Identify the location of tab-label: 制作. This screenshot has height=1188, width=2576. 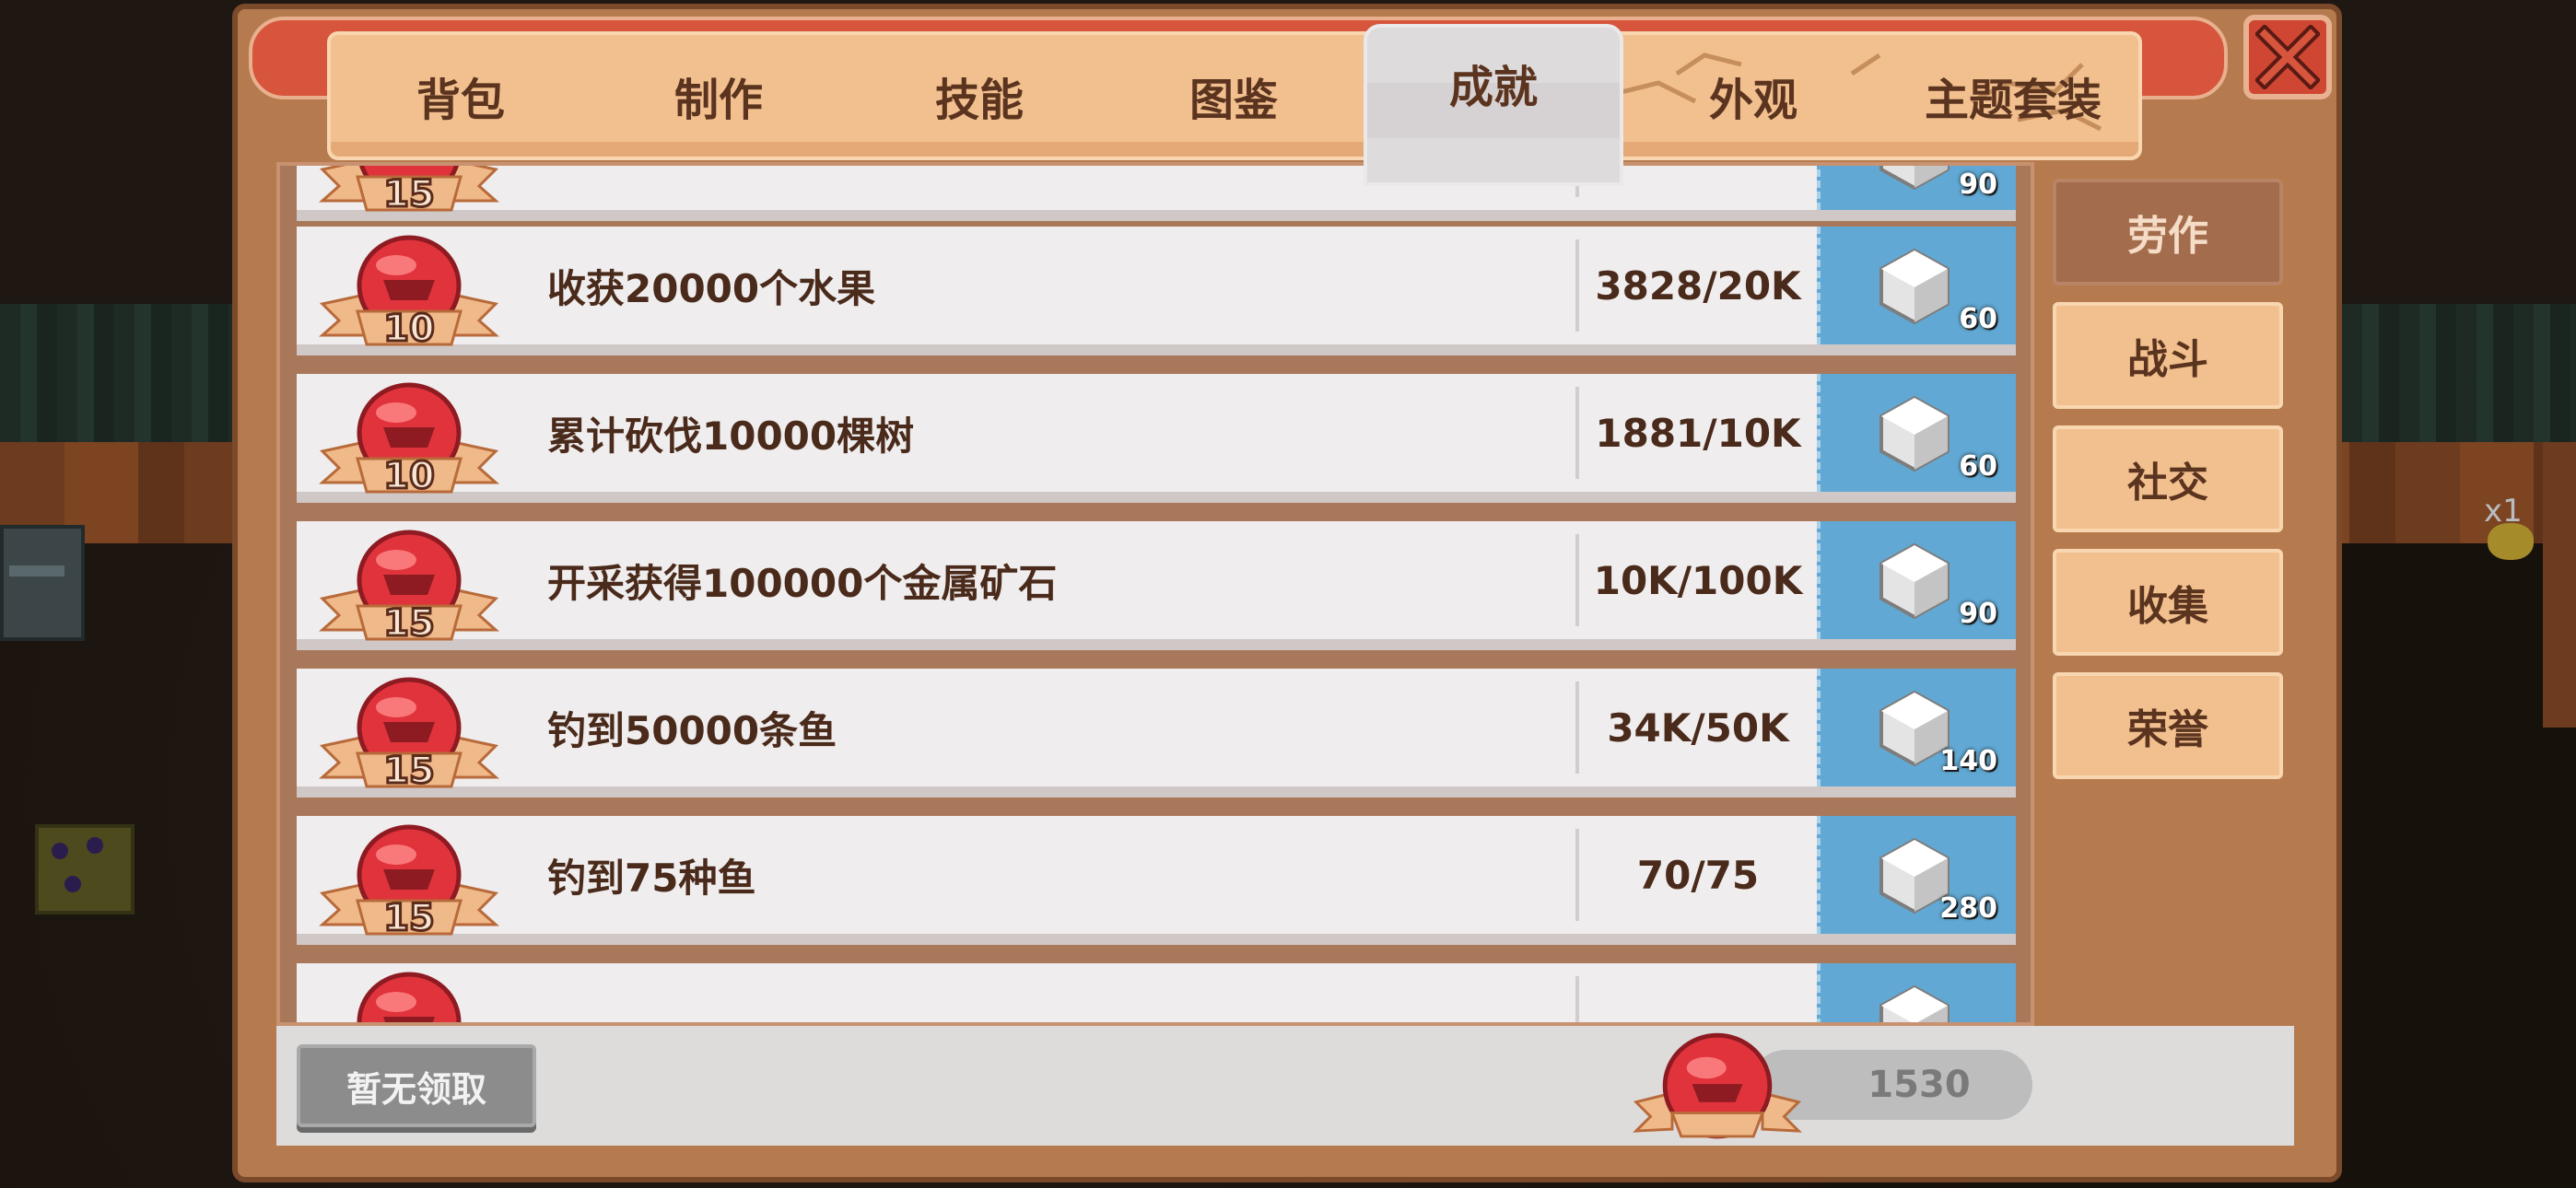
(718, 100).